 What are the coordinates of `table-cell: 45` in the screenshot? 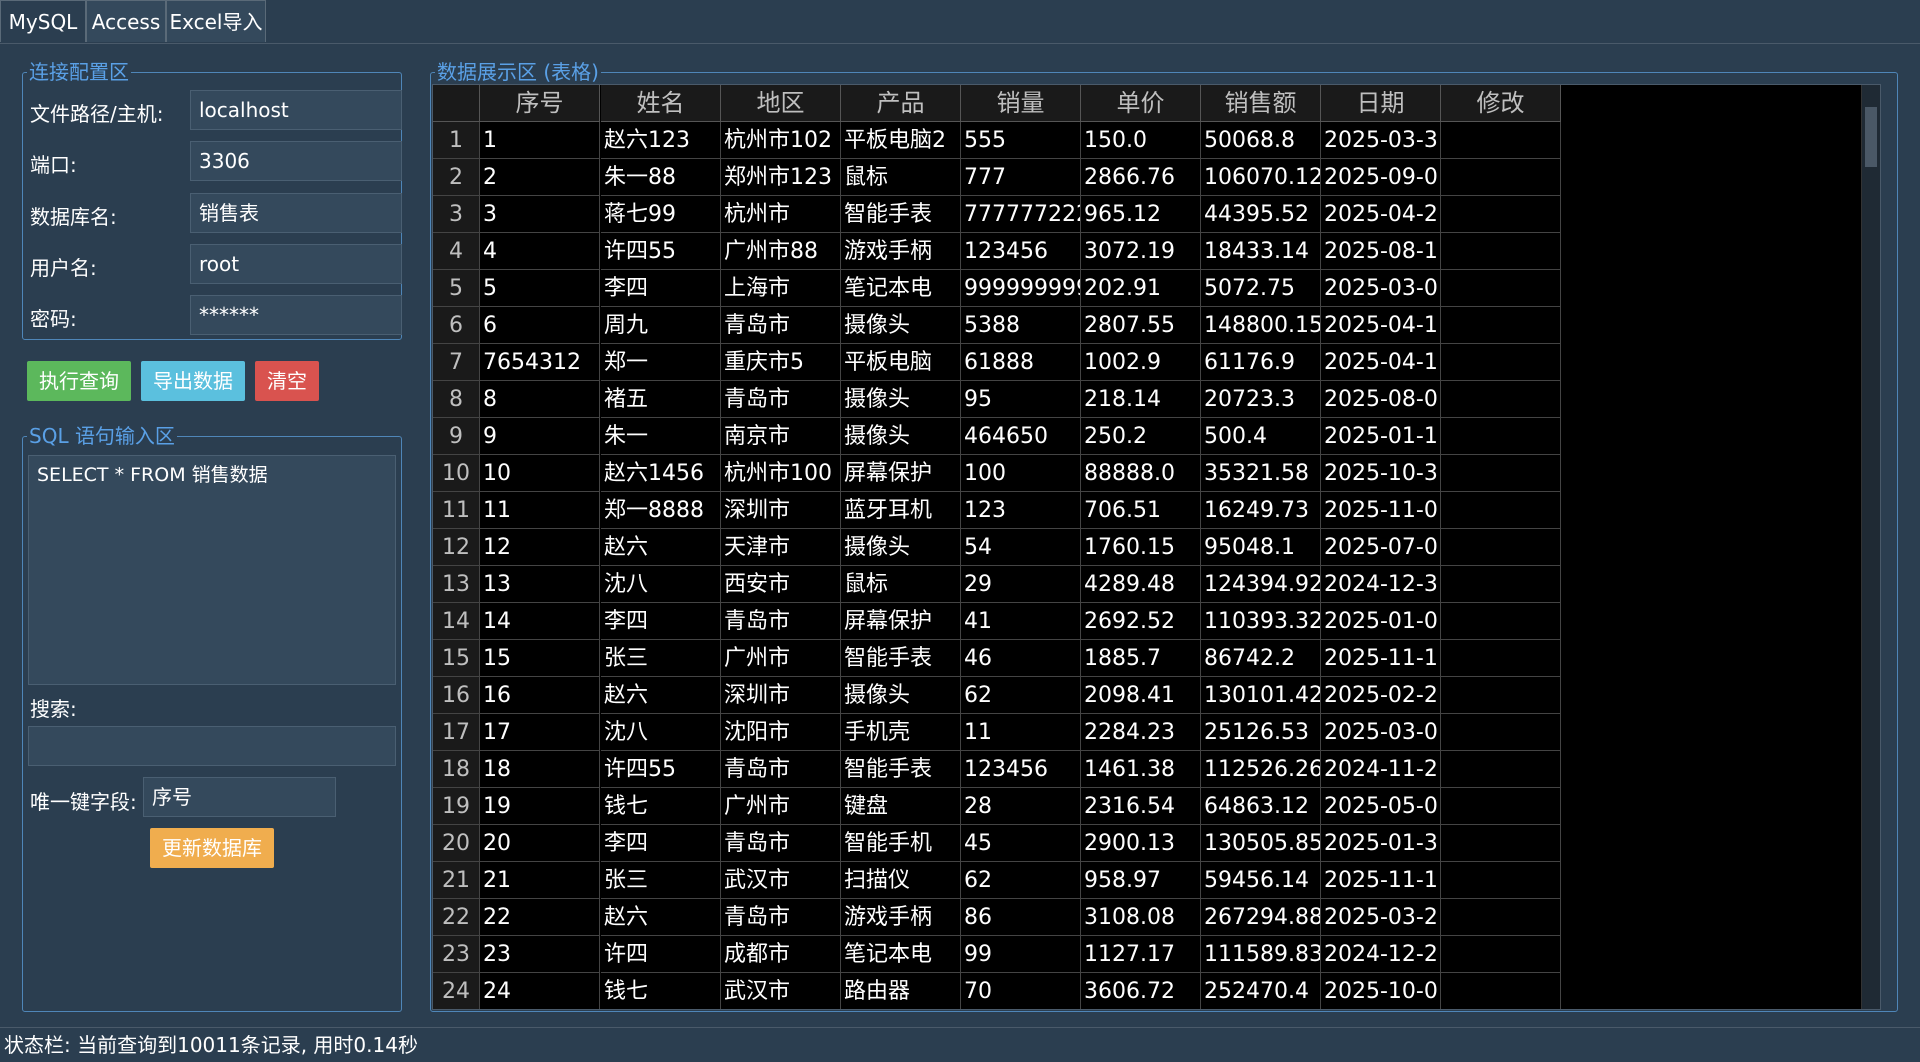 It's located at (1021, 843).